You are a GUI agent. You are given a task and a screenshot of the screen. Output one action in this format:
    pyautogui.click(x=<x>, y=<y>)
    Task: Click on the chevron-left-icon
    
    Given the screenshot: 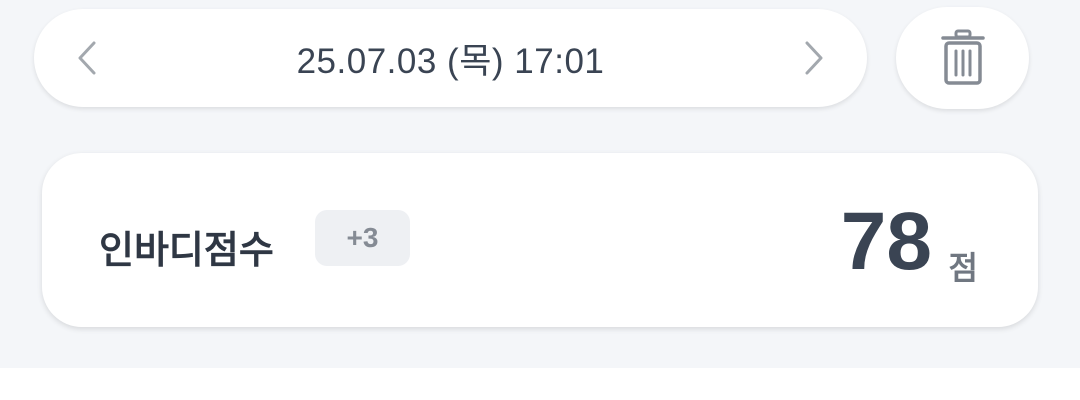 What is the action you would take?
    pyautogui.click(x=87, y=58)
    